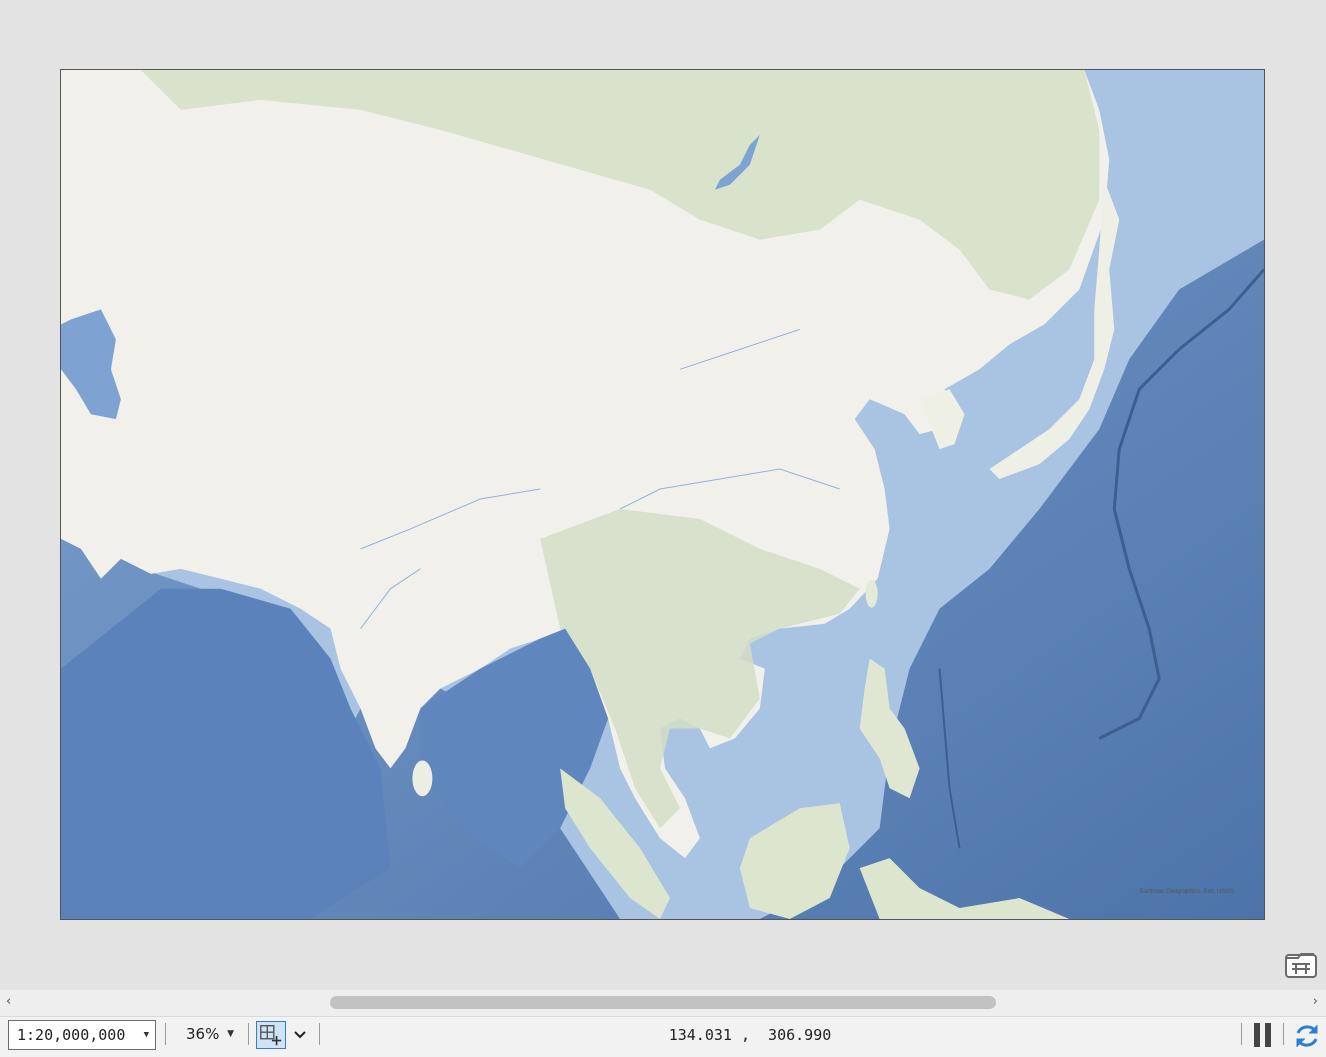  I want to click on map-scale-select: 1:20,000,000 ▼, so click(82, 1035).